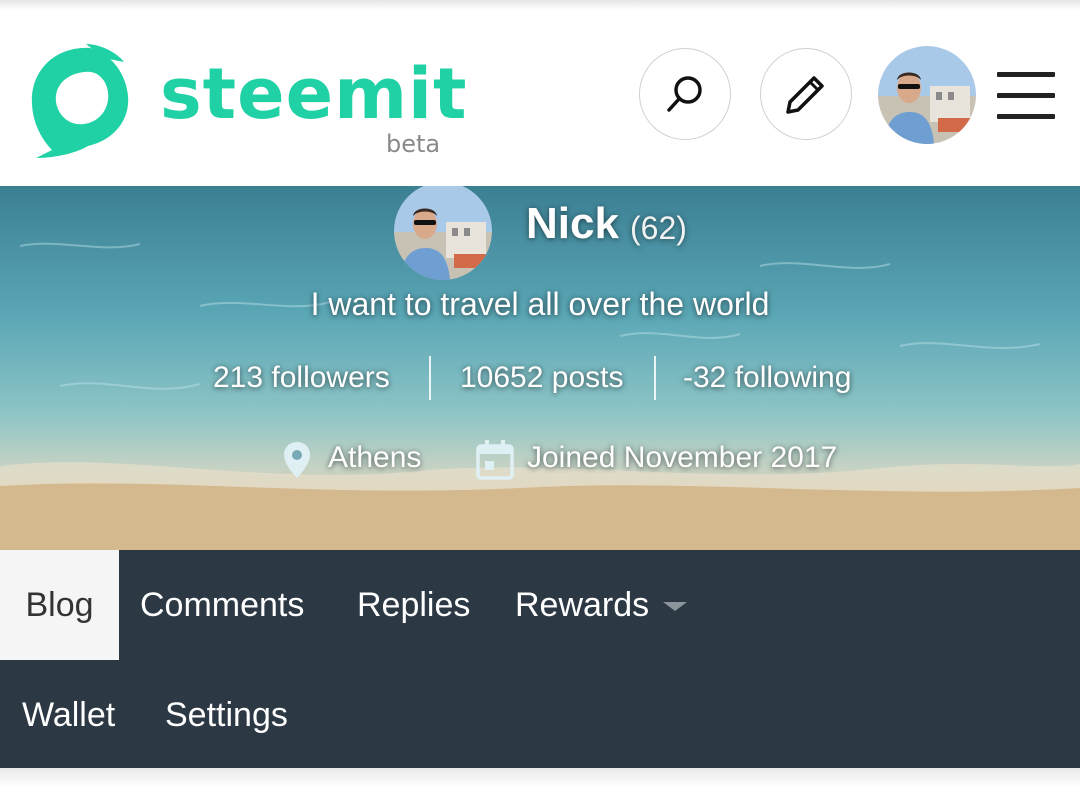 The image size is (1080, 787). I want to click on logo-text: steemit, so click(313, 94).